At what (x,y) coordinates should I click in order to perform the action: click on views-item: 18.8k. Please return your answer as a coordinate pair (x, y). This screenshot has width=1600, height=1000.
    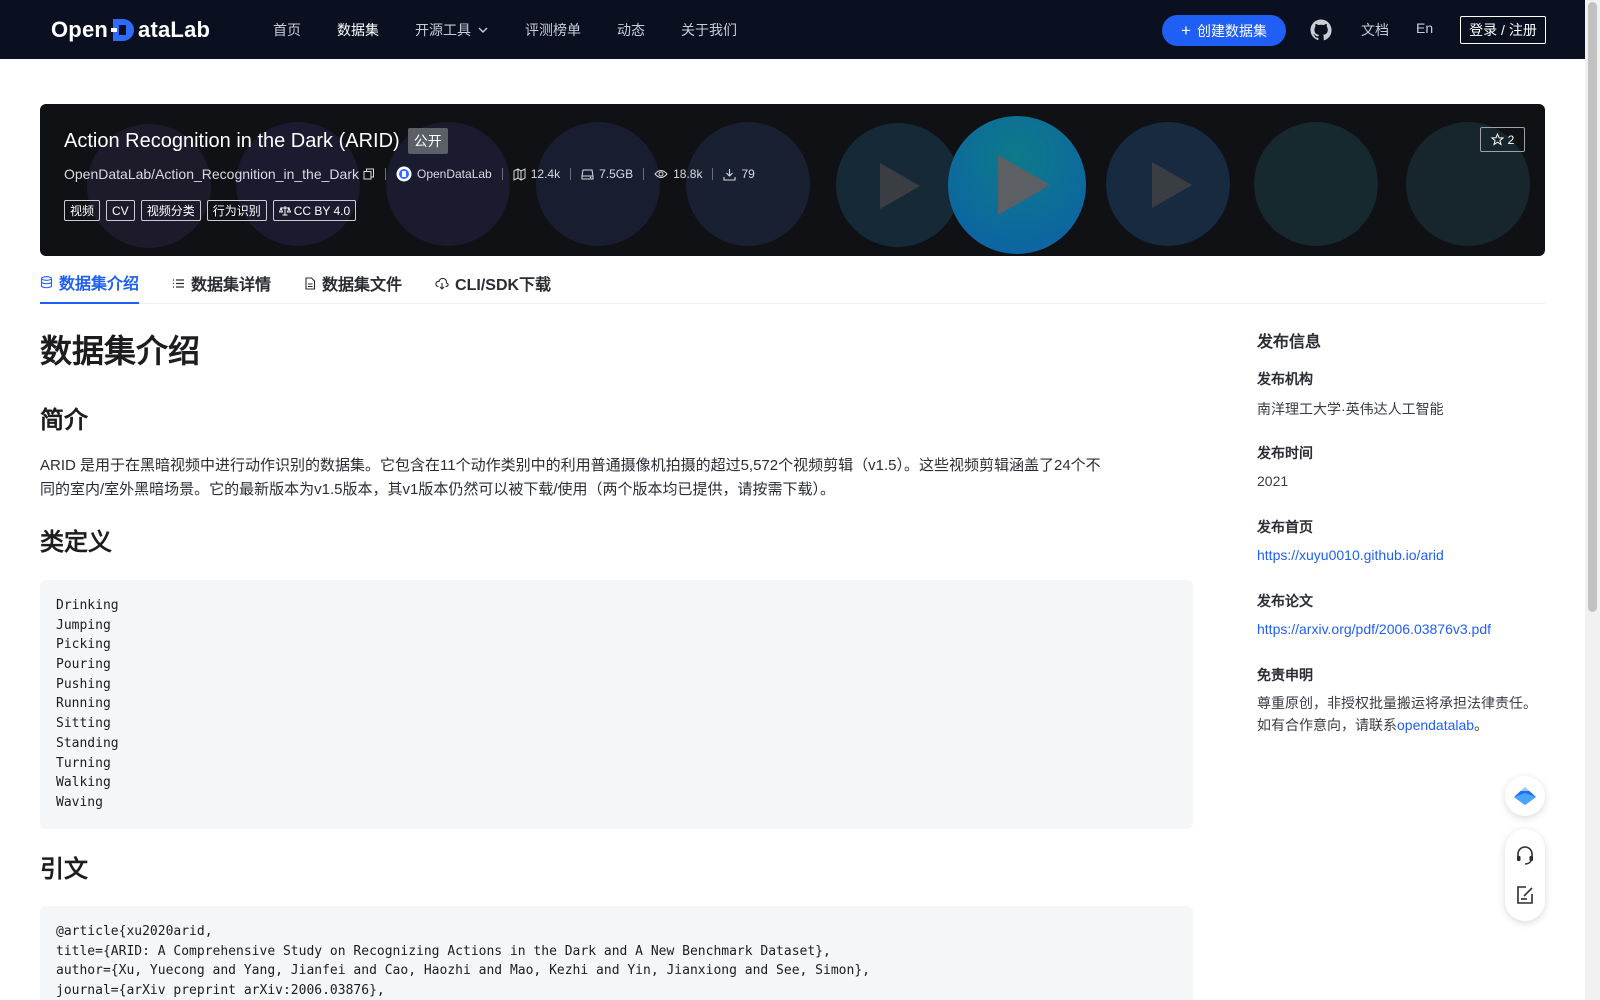
    Looking at the image, I should click on (678, 174).